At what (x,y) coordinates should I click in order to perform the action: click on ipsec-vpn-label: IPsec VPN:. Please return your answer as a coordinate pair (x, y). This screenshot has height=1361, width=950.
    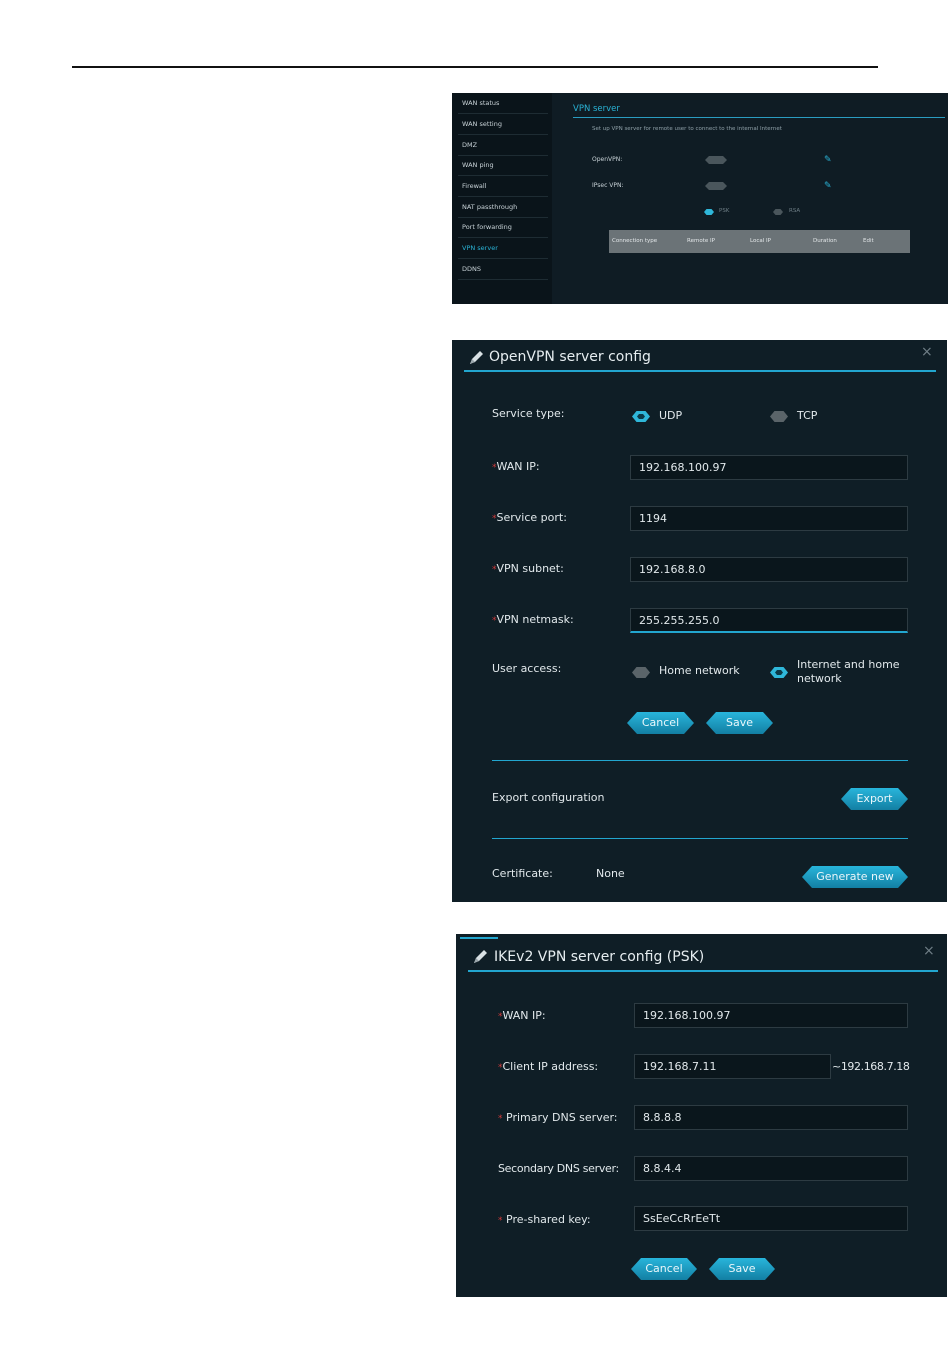
    Looking at the image, I should click on (608, 185).